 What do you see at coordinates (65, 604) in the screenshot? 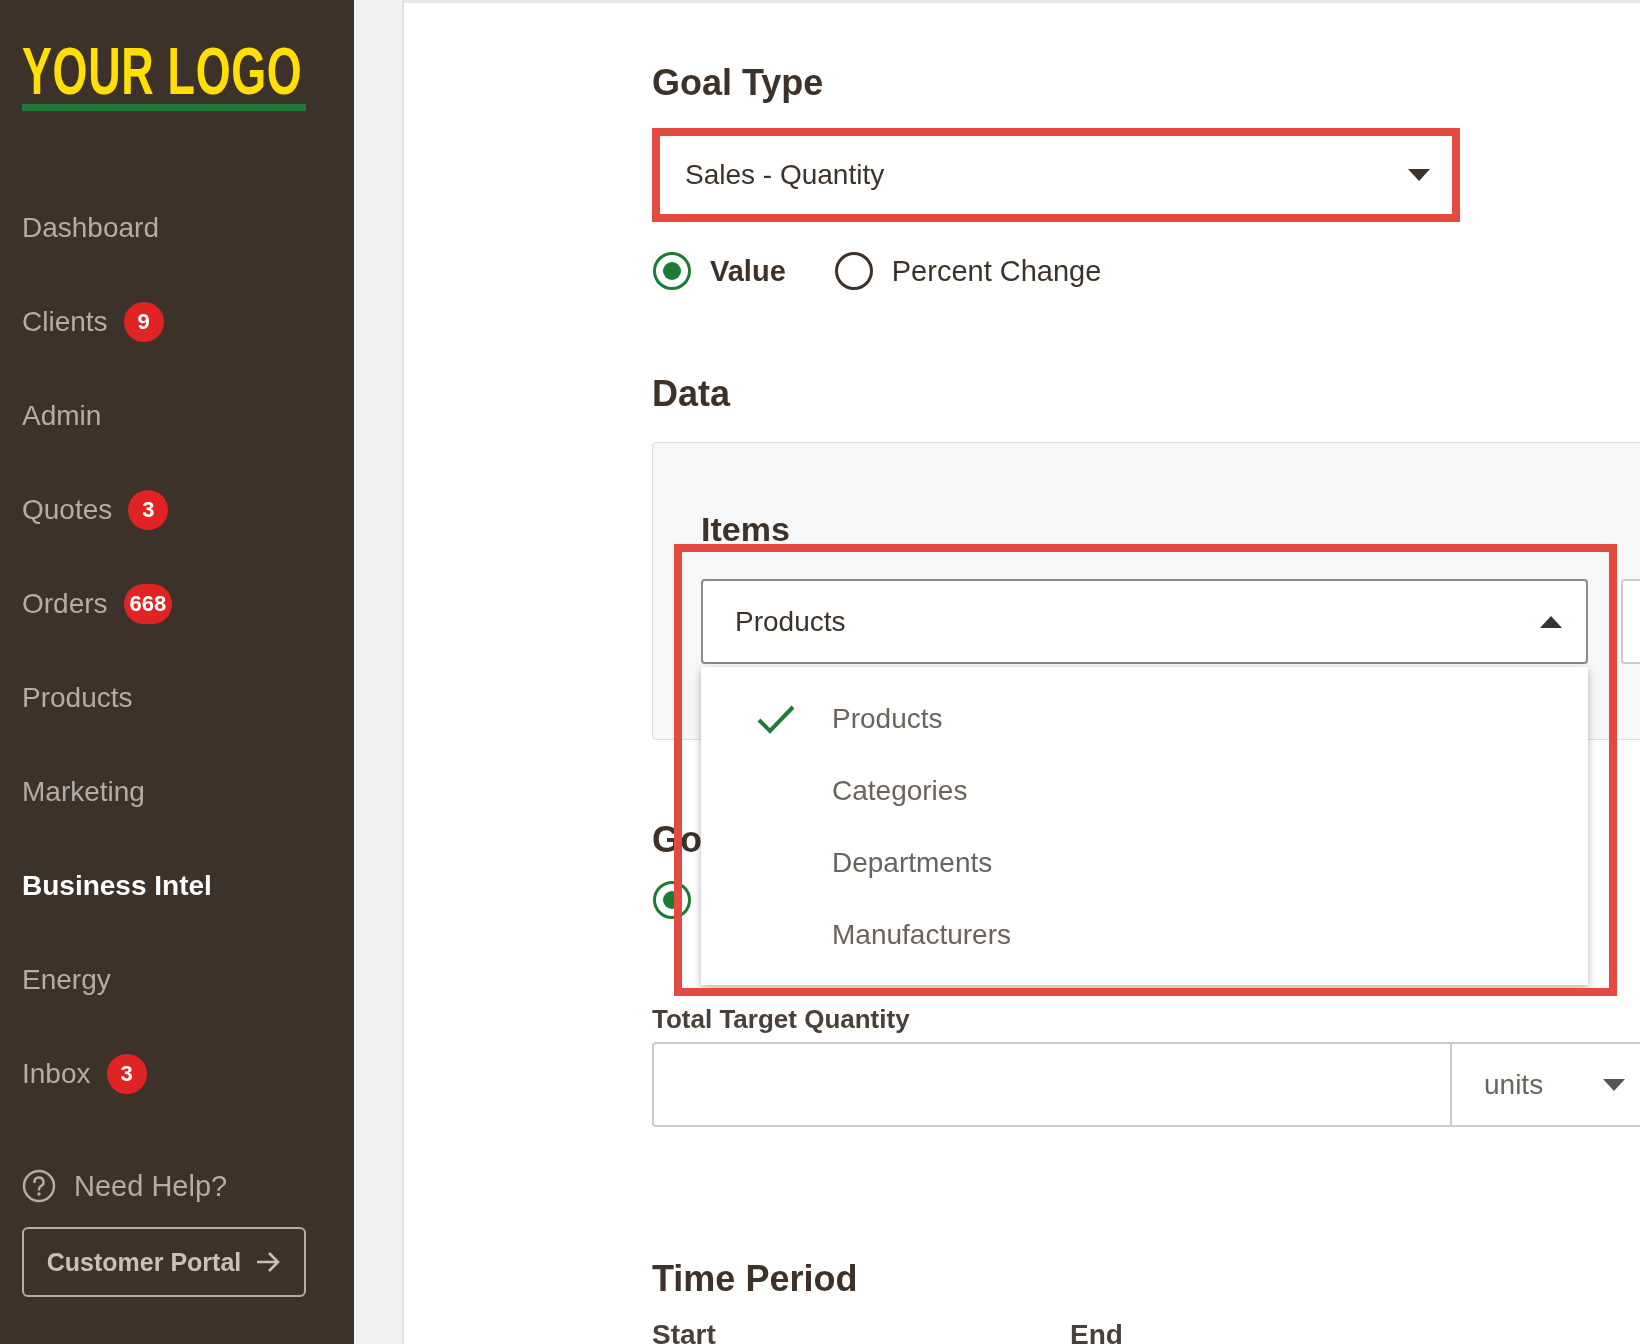
I see `sidebar-item: Orders` at bounding box center [65, 604].